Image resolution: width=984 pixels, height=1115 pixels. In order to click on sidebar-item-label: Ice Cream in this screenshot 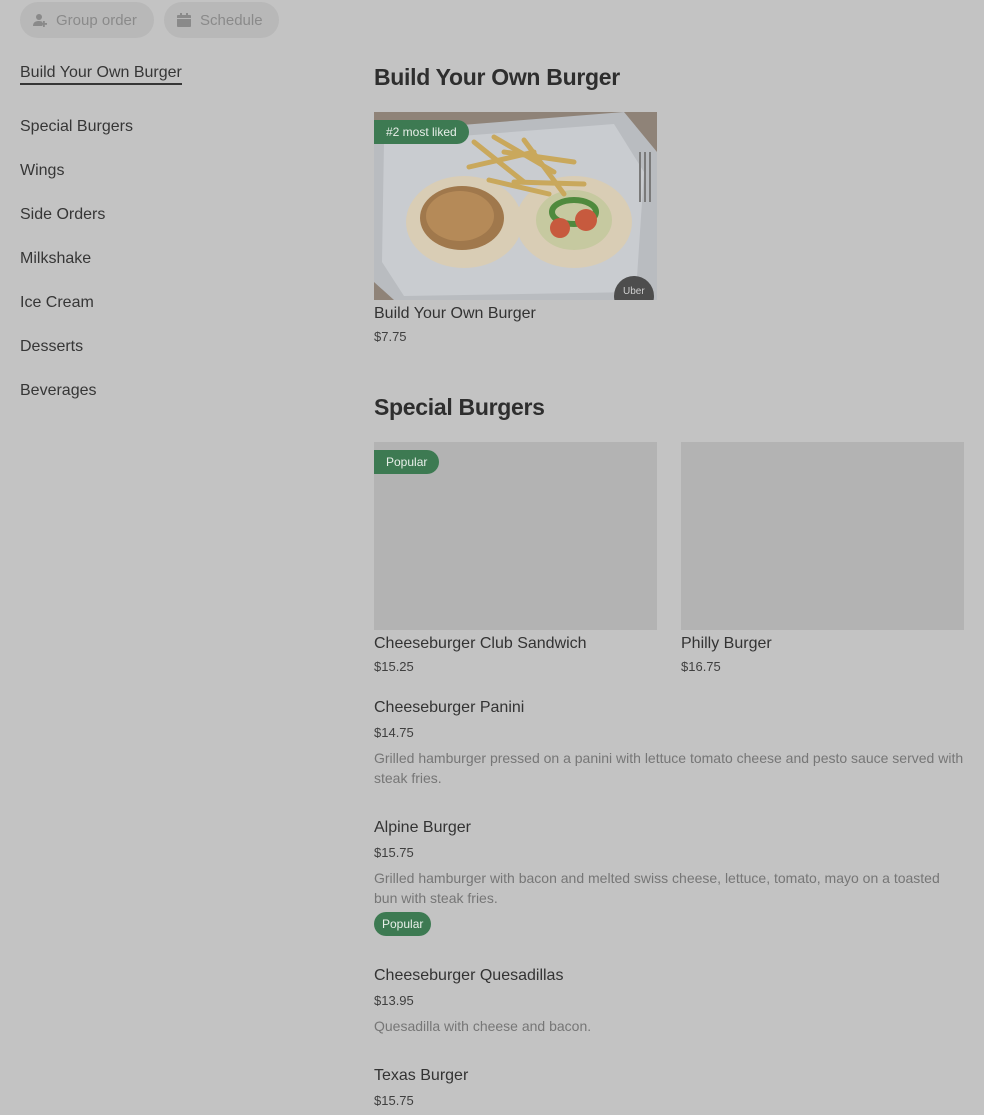, I will do `click(57, 302)`.